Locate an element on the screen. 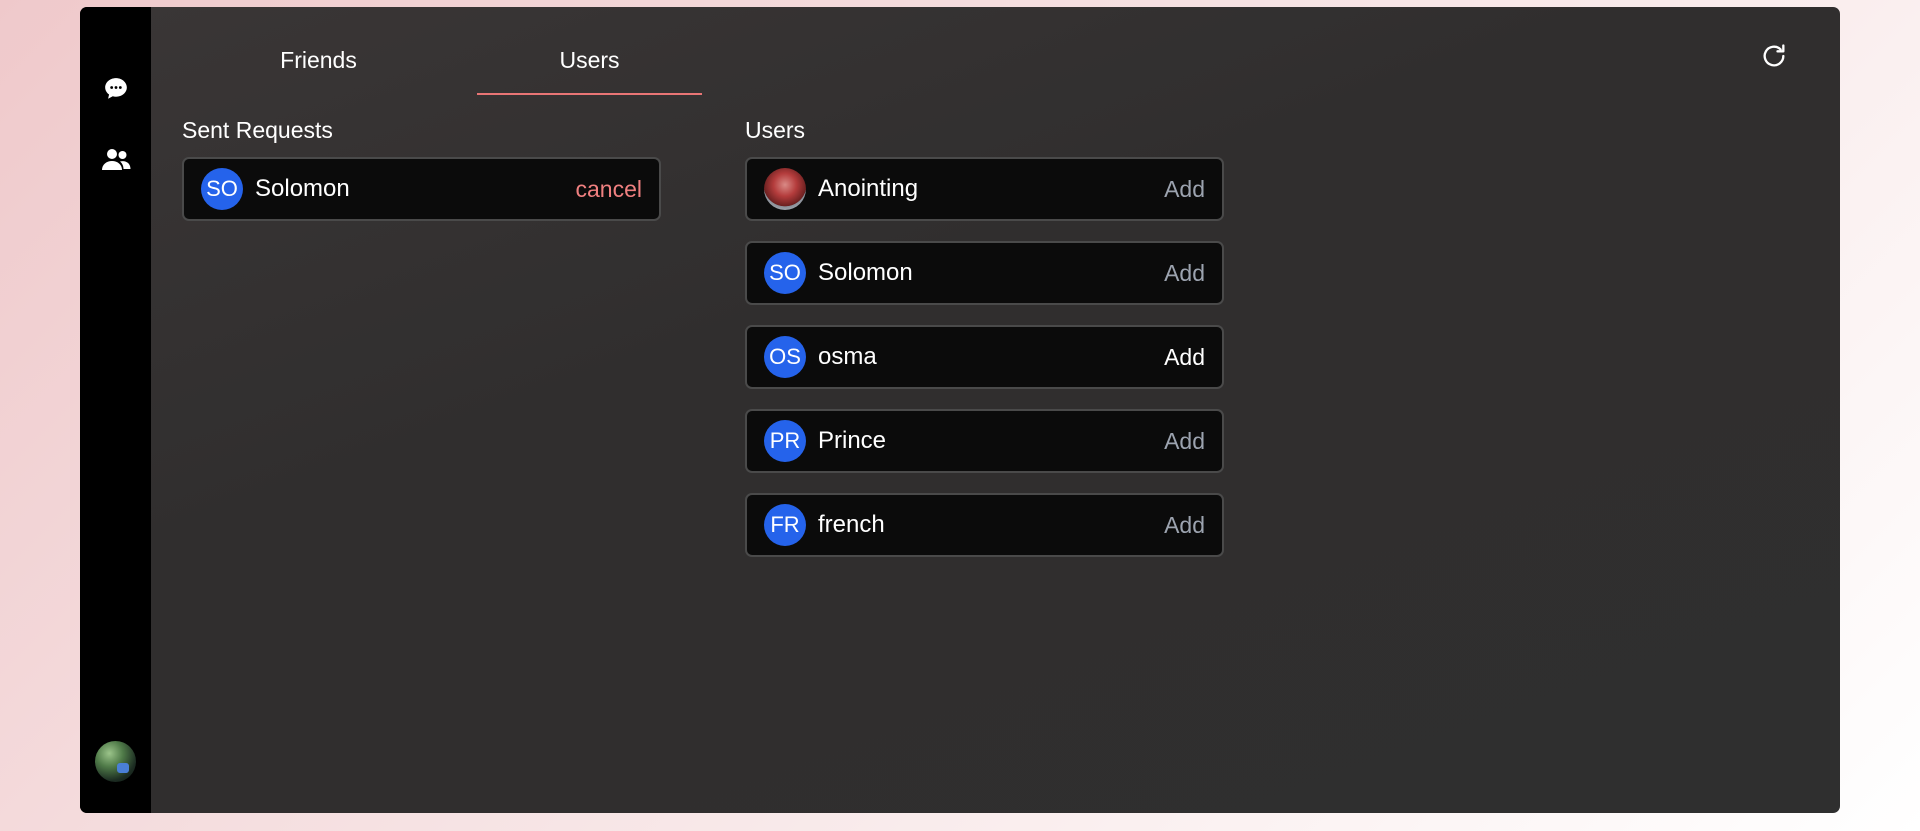  users-title: Users is located at coordinates (775, 130).